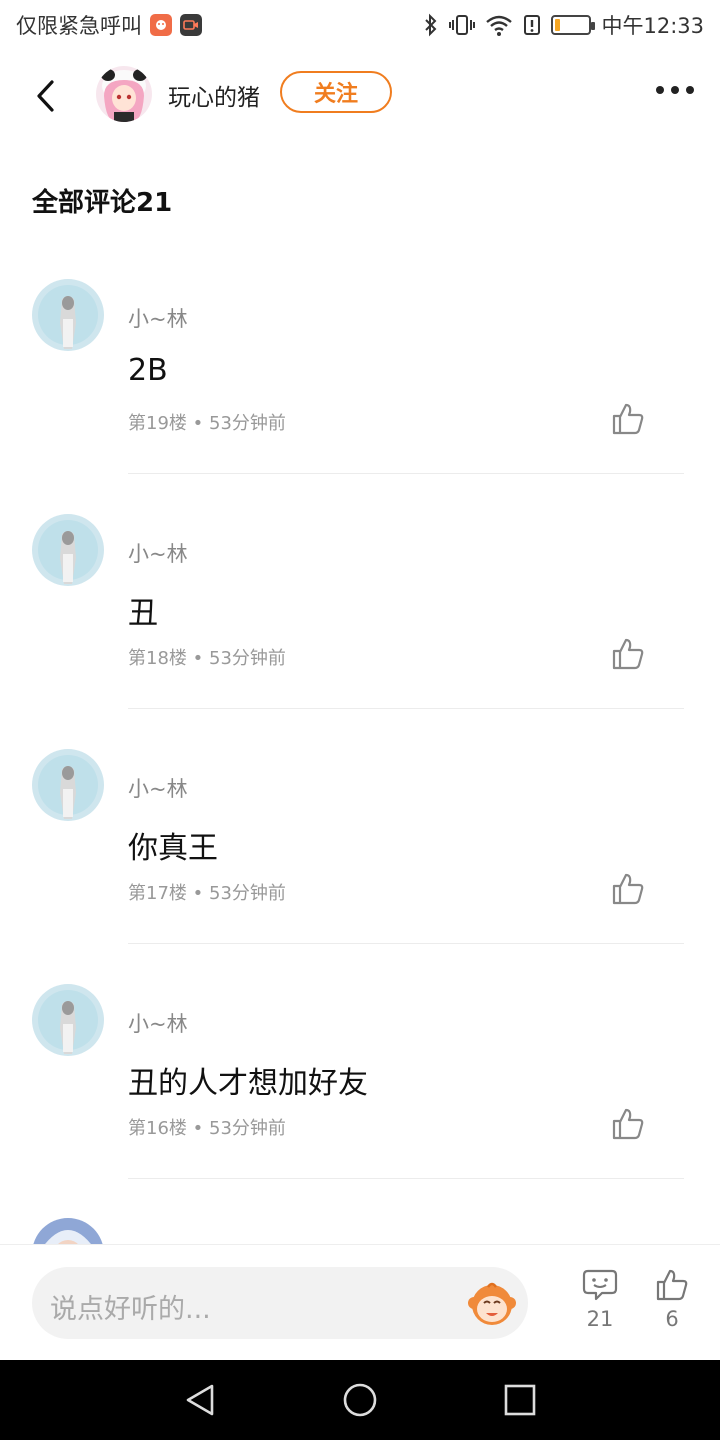  What do you see at coordinates (207, 422) in the screenshot?
I see `comment-meta: 第19楼 • 53分钟前` at bounding box center [207, 422].